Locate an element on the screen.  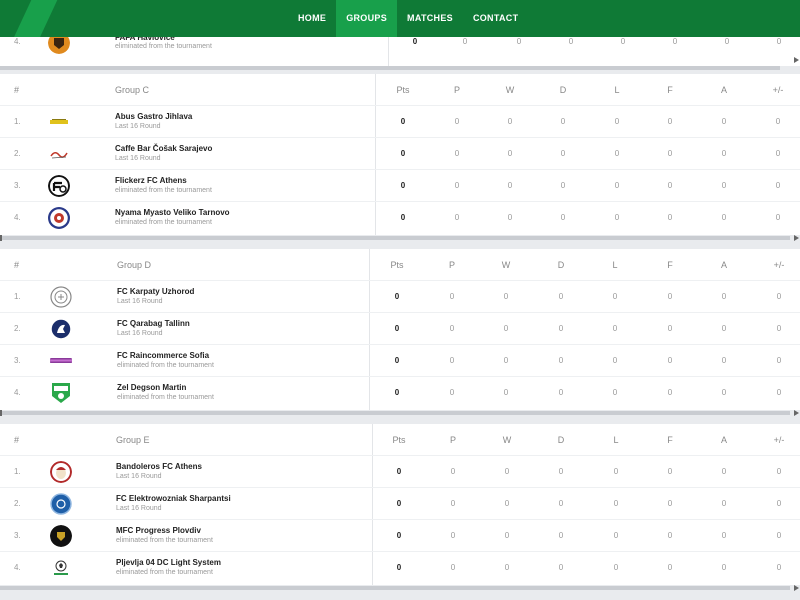
table-header: # Group E Pts P W D L F A +/- is located at coordinates (400, 440).